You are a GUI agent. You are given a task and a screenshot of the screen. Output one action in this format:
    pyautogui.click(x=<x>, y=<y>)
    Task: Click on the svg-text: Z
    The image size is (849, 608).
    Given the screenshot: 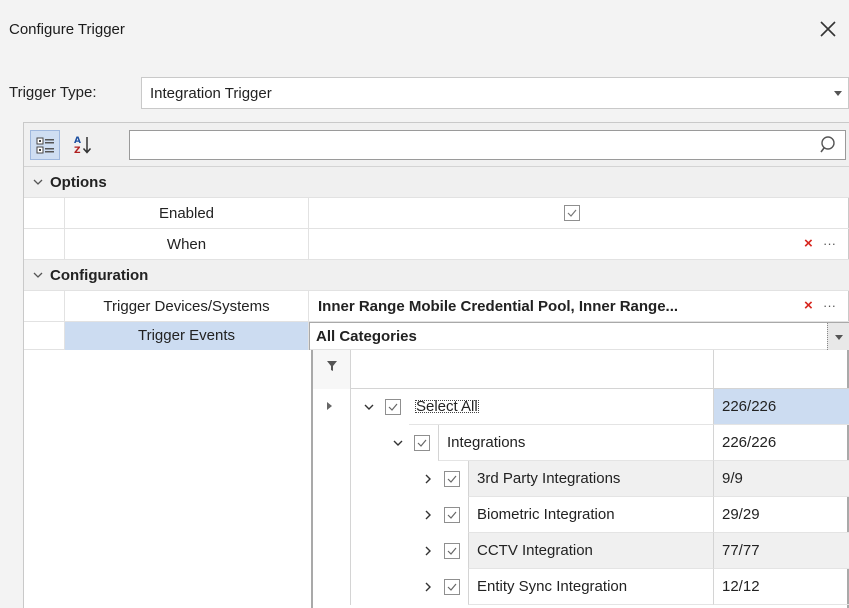 What is the action you would take?
    pyautogui.click(x=77, y=151)
    